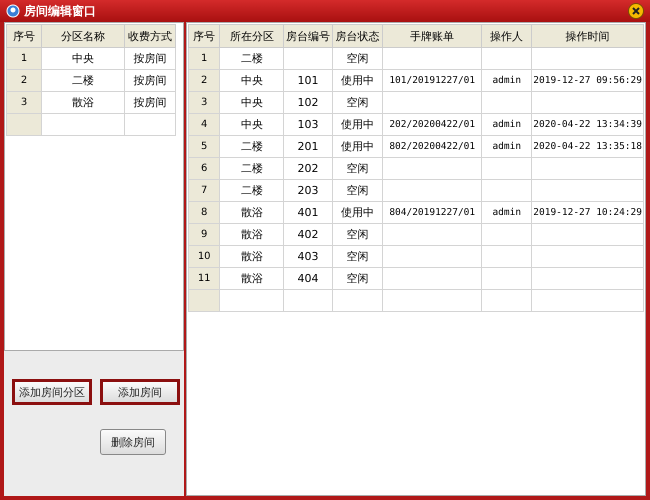 Image resolution: width=650 pixels, height=500 pixels. What do you see at coordinates (204, 278) in the screenshot?
I see `table-cell: 11` at bounding box center [204, 278].